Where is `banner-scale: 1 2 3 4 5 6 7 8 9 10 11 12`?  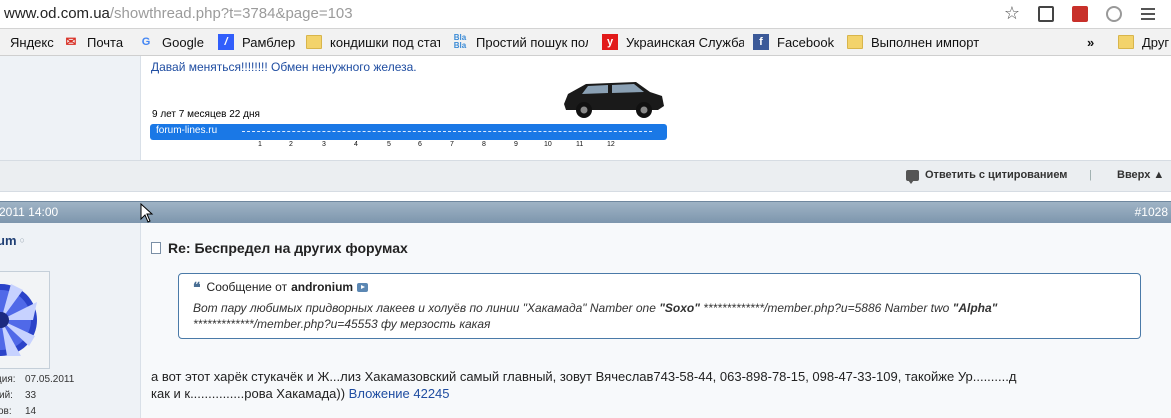
banner-scale: 1 2 3 4 5 6 7 8 9 10 11 12 is located at coordinates (408, 146).